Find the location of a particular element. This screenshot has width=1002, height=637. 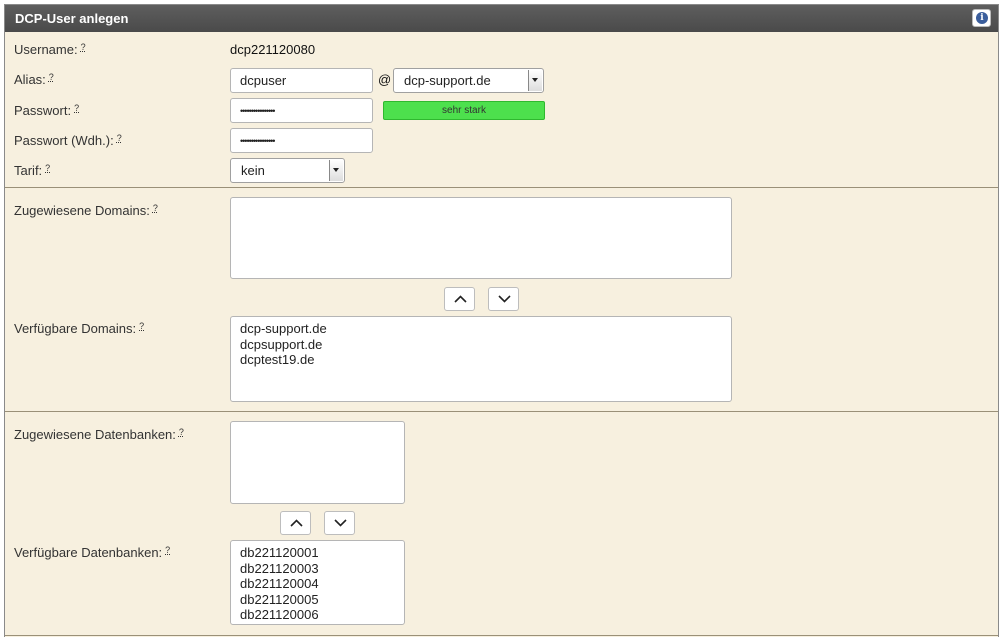

move-domain-up-button is located at coordinates (459, 299).